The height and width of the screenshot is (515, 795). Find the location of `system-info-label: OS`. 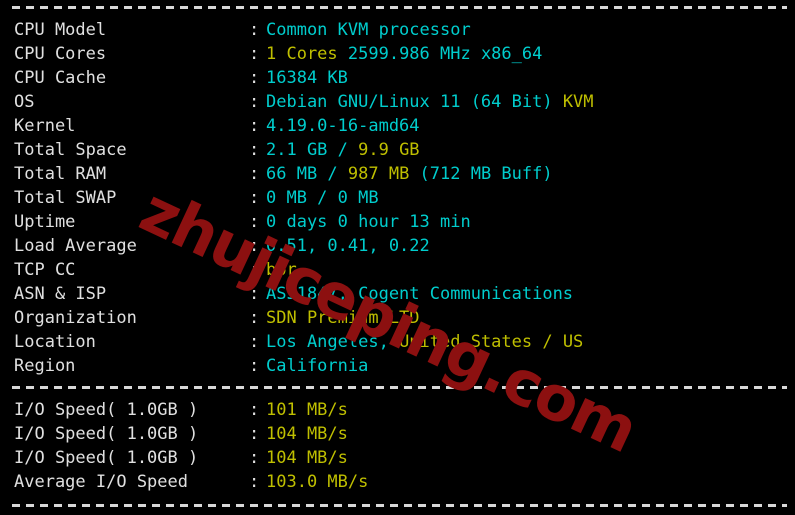

system-info-label: OS is located at coordinates (24, 102).